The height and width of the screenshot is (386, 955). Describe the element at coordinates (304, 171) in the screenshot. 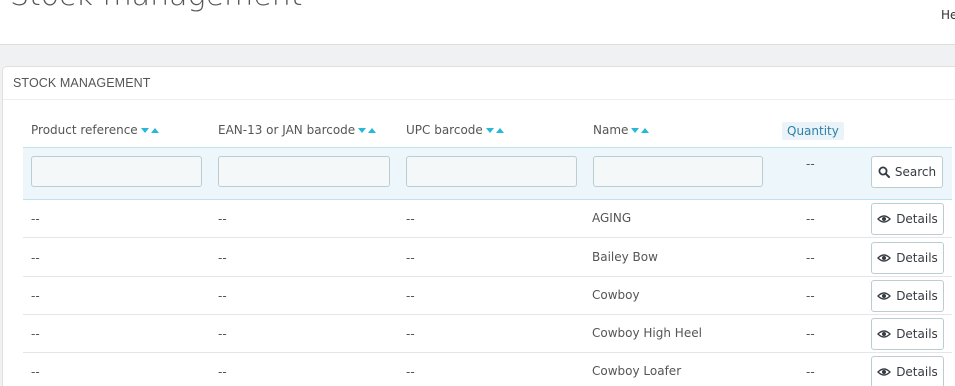

I see `filter-ean13-input` at that location.